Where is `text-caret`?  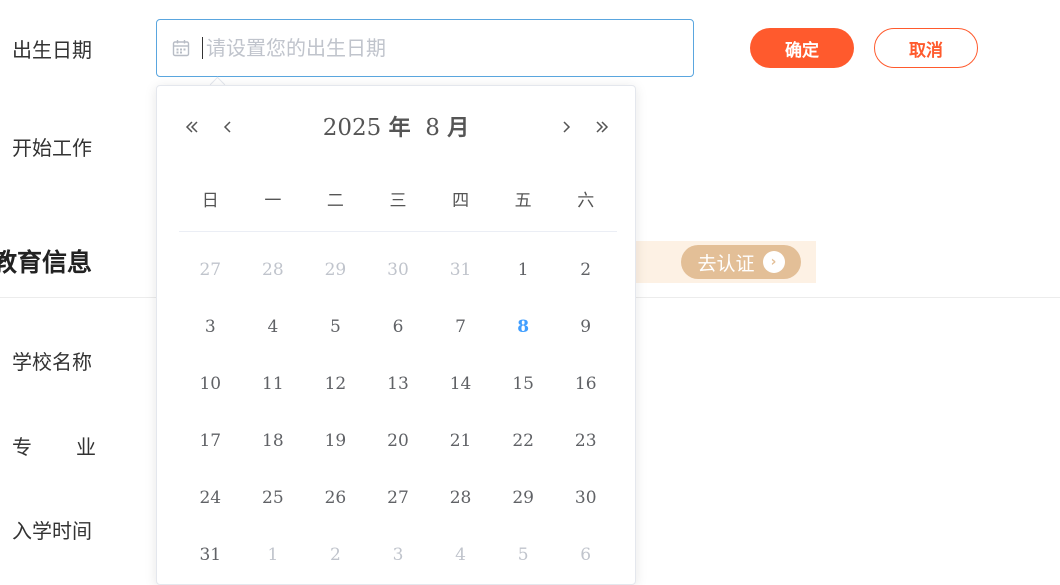 text-caret is located at coordinates (202, 48).